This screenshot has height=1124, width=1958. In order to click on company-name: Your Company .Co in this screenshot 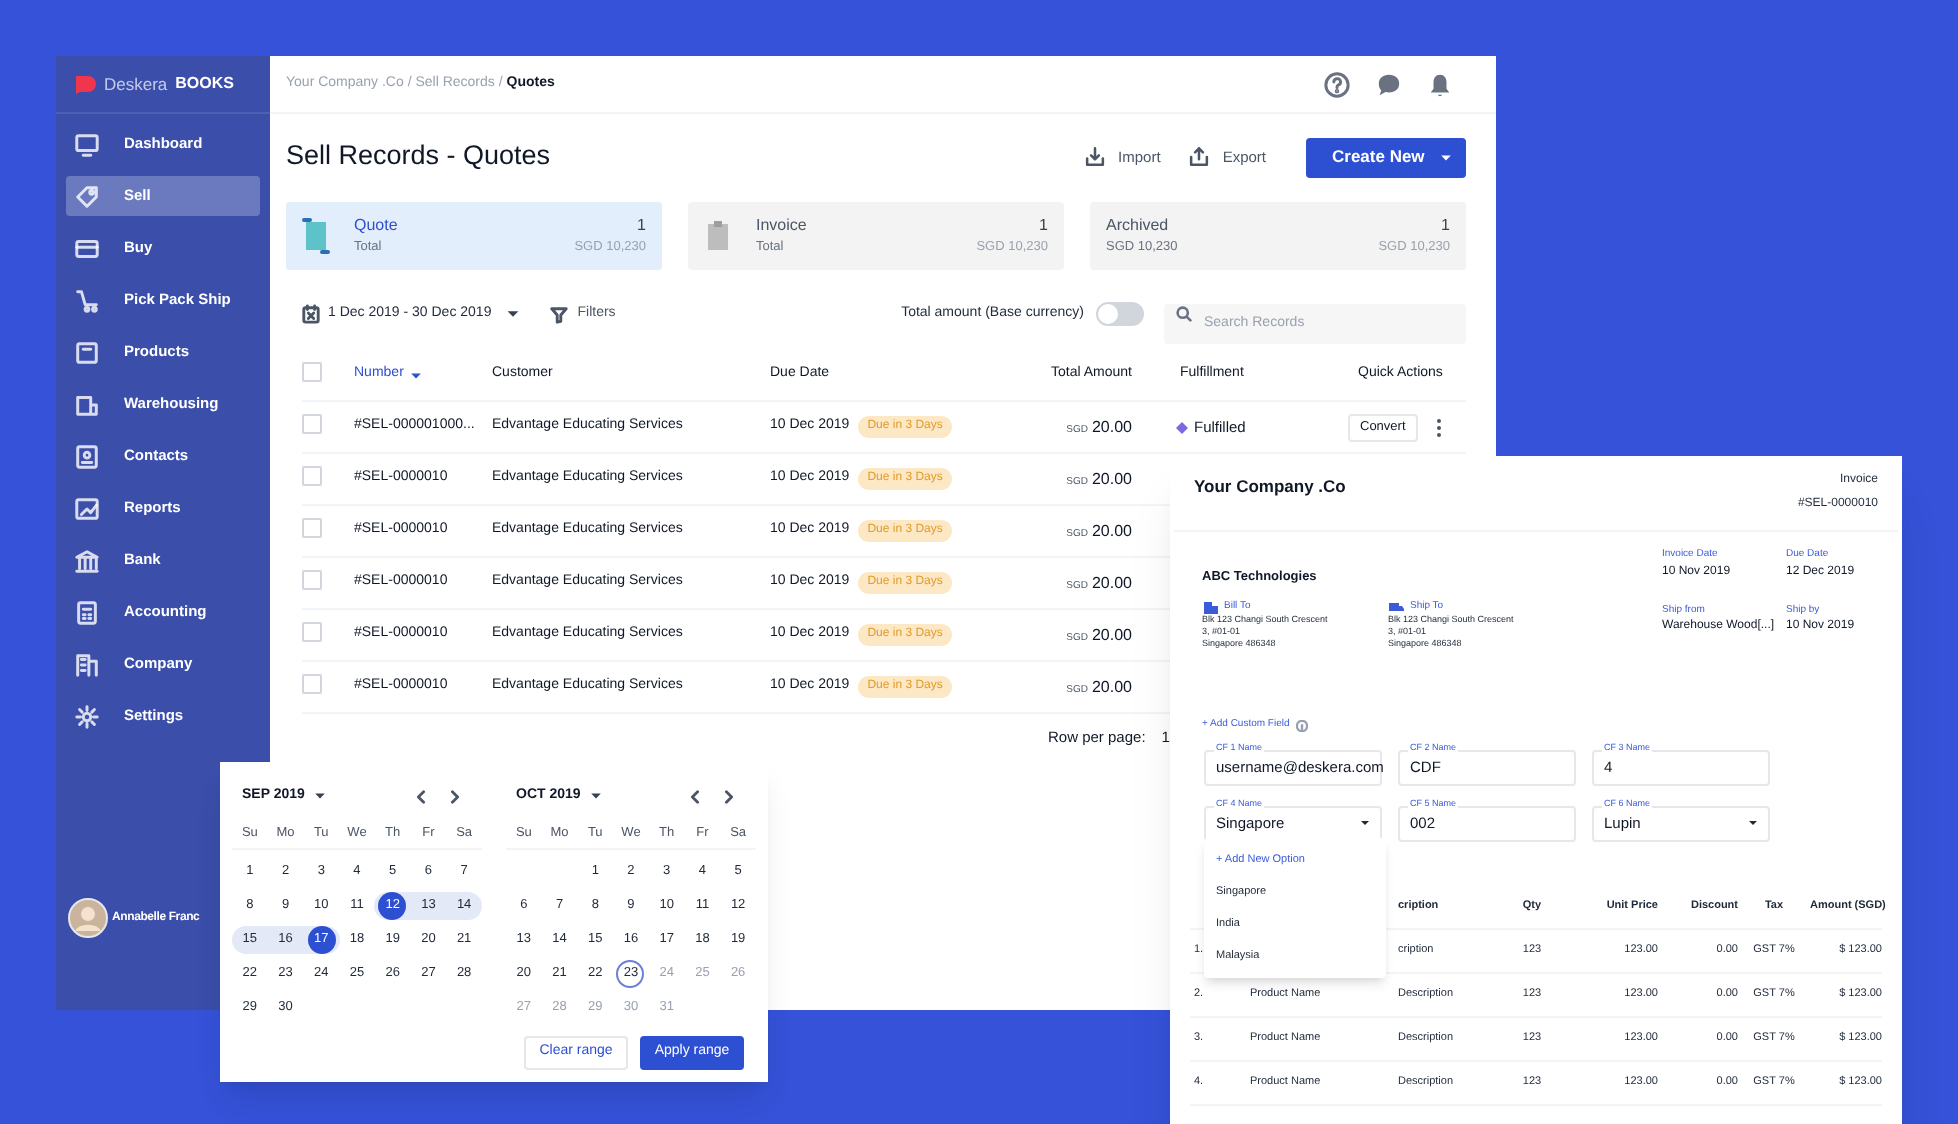, I will do `click(1270, 487)`.